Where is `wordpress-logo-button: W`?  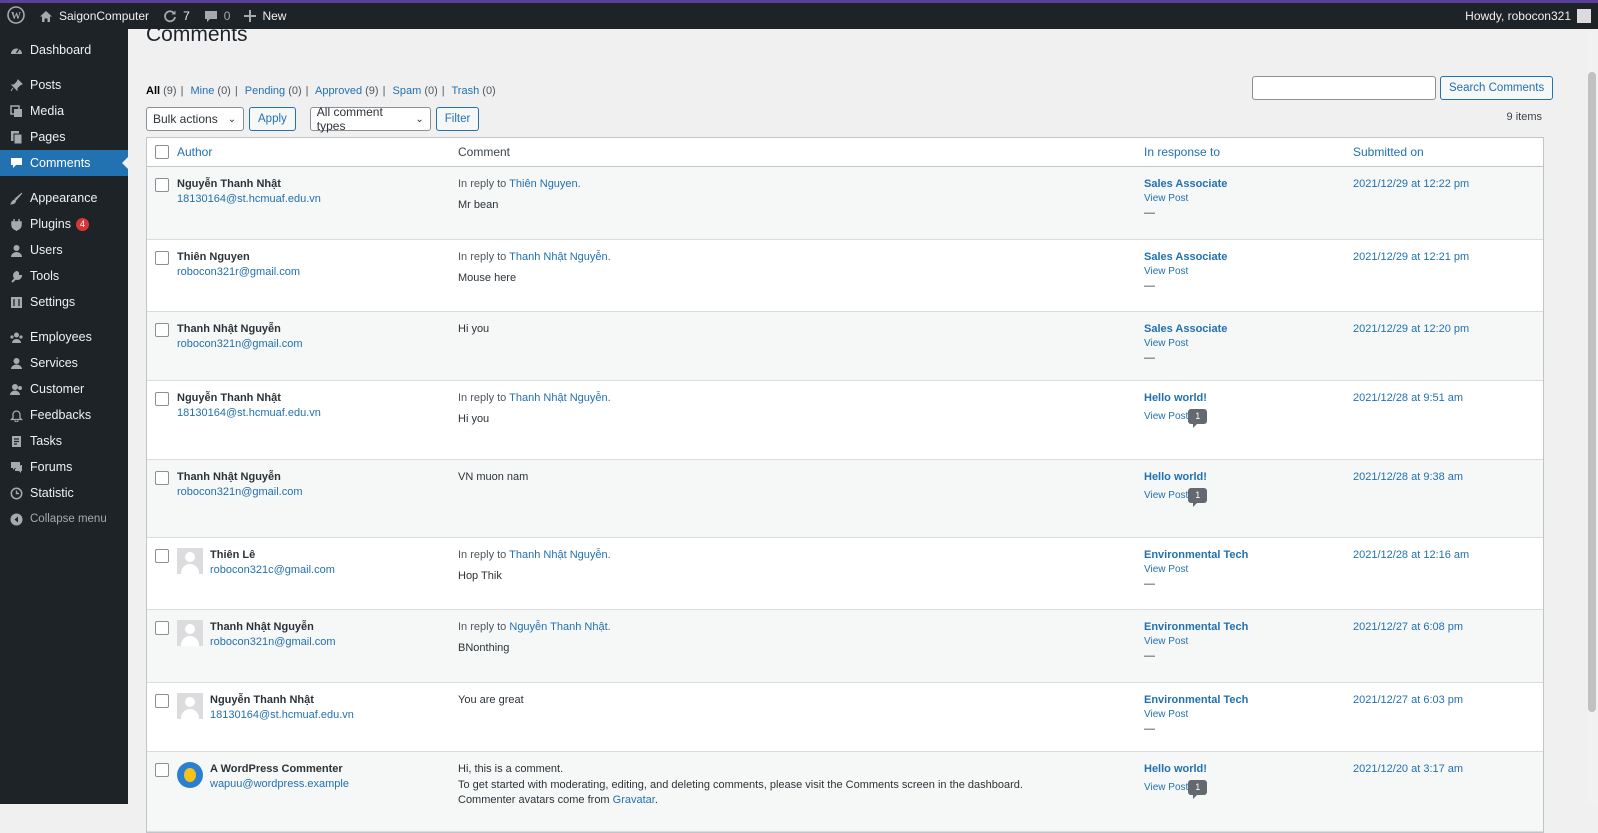 wordpress-logo-button: W is located at coordinates (16, 16).